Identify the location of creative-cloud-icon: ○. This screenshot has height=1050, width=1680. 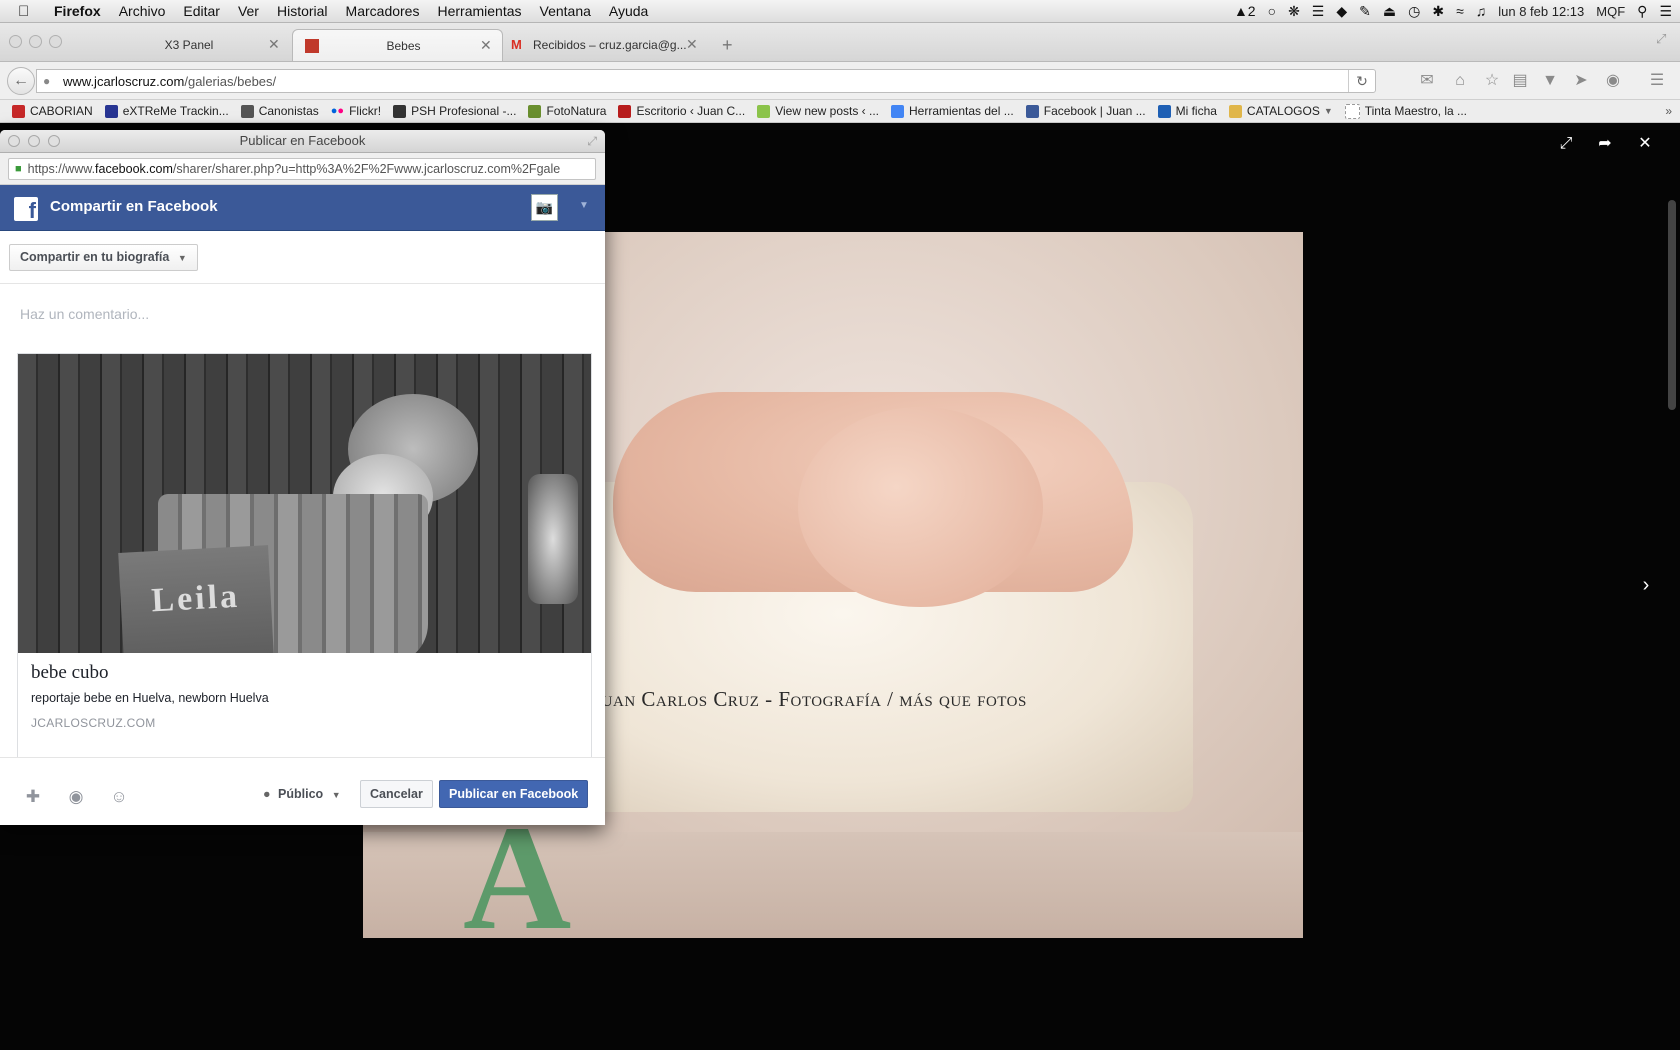
(1272, 11).